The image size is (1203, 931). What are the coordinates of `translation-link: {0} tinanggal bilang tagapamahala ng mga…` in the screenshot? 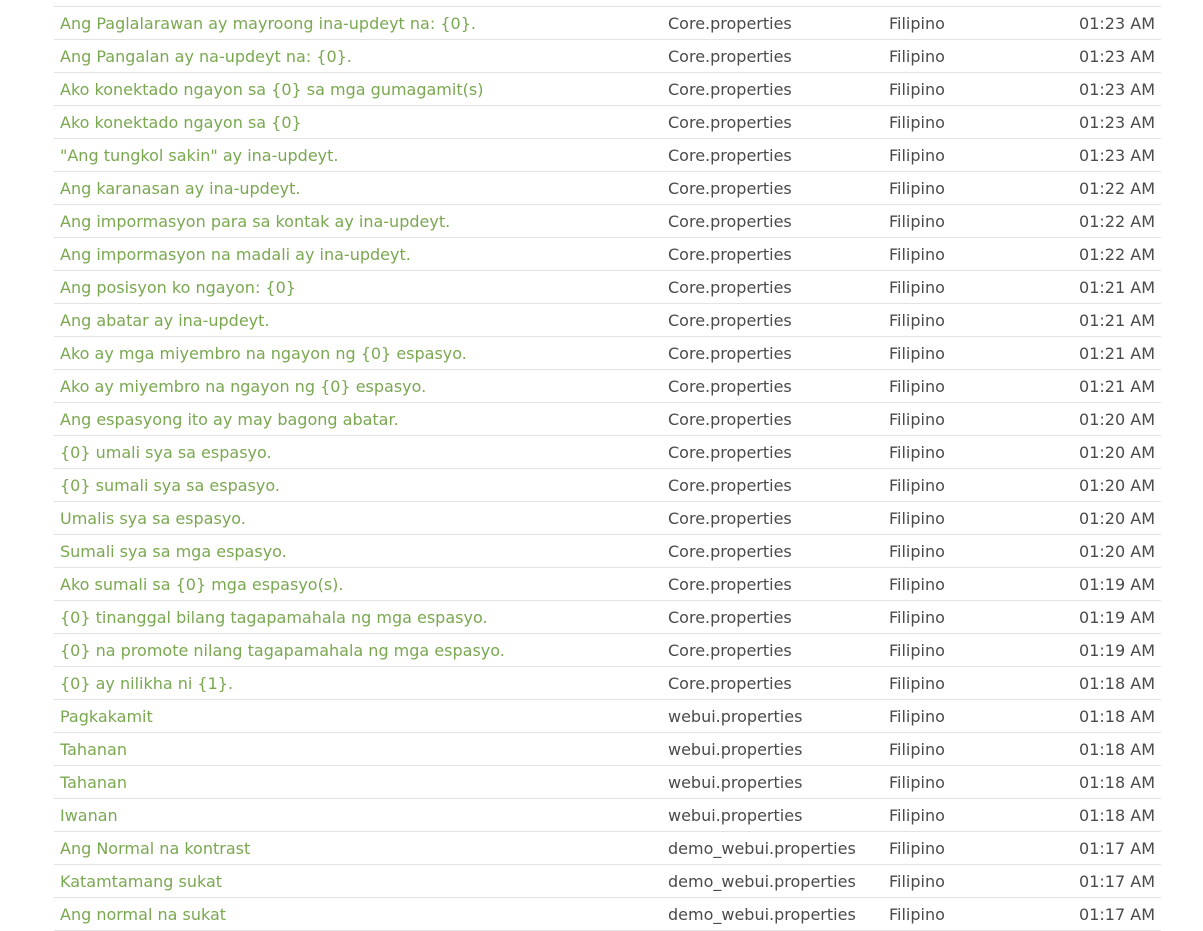 It's located at (361, 617).